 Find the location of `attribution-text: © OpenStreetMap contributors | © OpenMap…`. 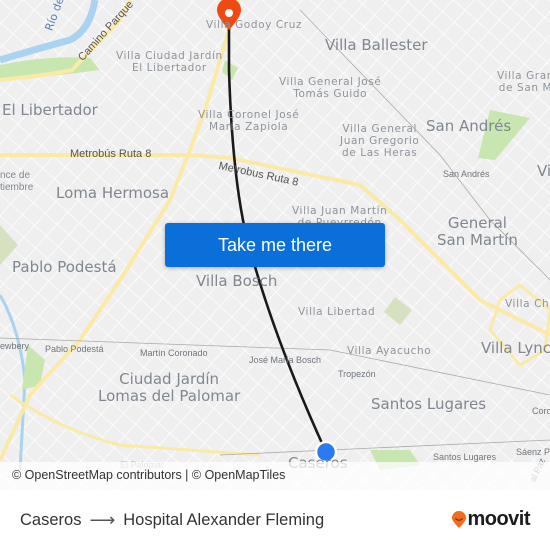

attribution-text: © OpenStreetMap contributors | © OpenMap… is located at coordinates (148, 475).